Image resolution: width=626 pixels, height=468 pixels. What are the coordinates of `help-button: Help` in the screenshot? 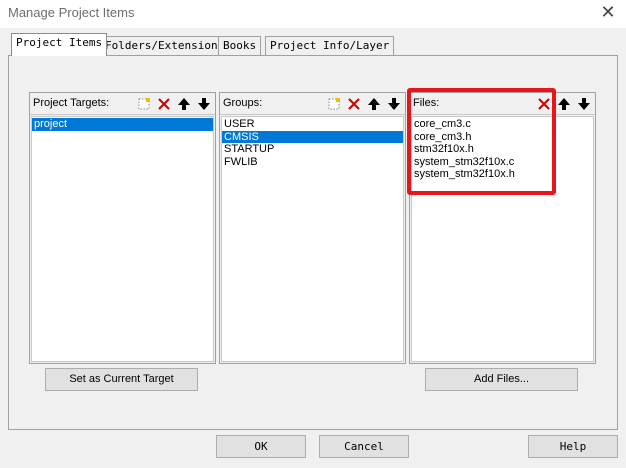 It's located at (573, 446).